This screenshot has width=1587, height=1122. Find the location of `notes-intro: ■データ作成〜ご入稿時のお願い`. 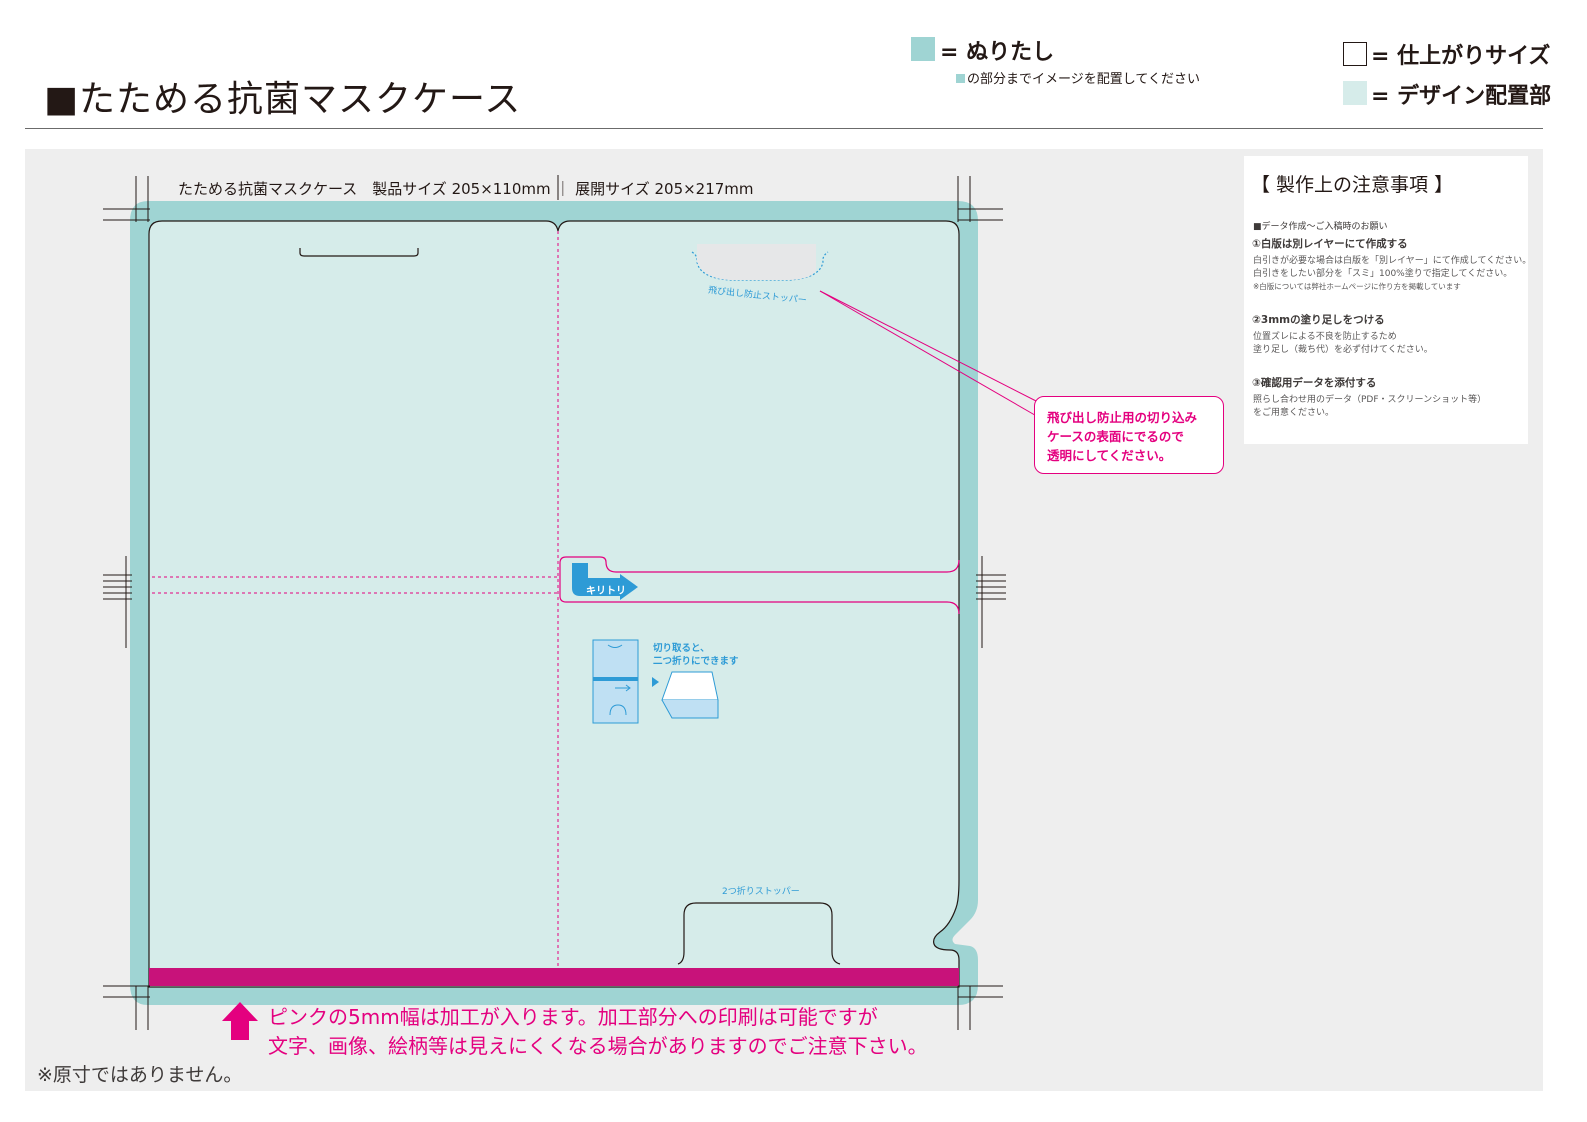

notes-intro: ■データ作成〜ご入稿時のお願い is located at coordinates (1320, 227).